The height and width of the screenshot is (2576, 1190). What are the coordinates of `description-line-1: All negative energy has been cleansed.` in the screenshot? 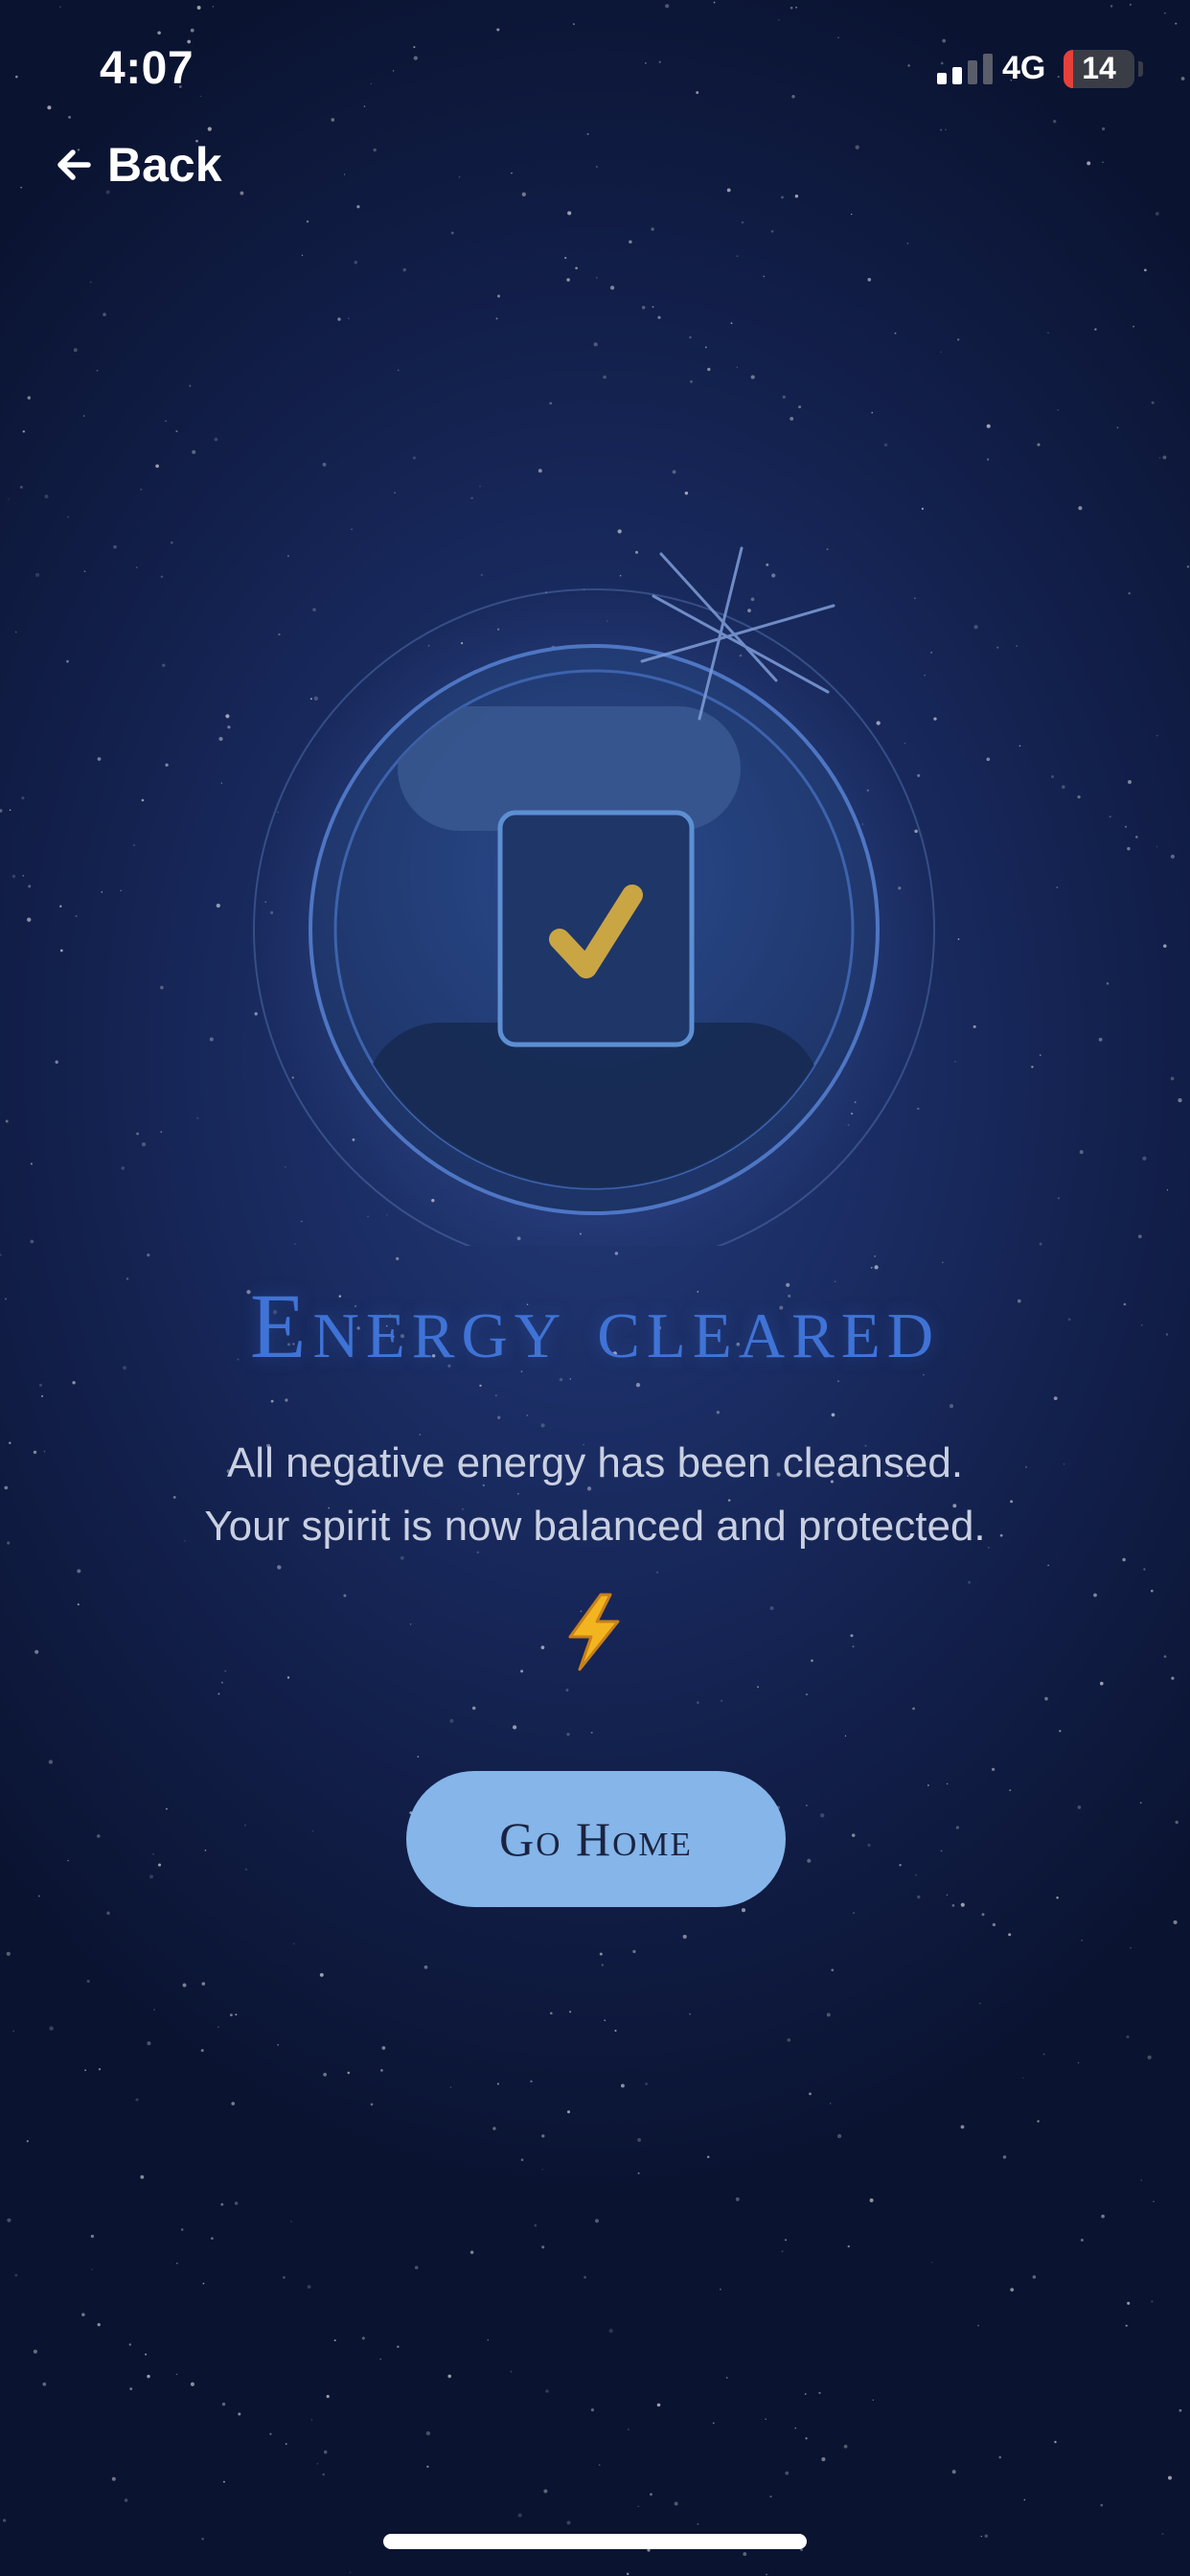 It's located at (595, 1462).